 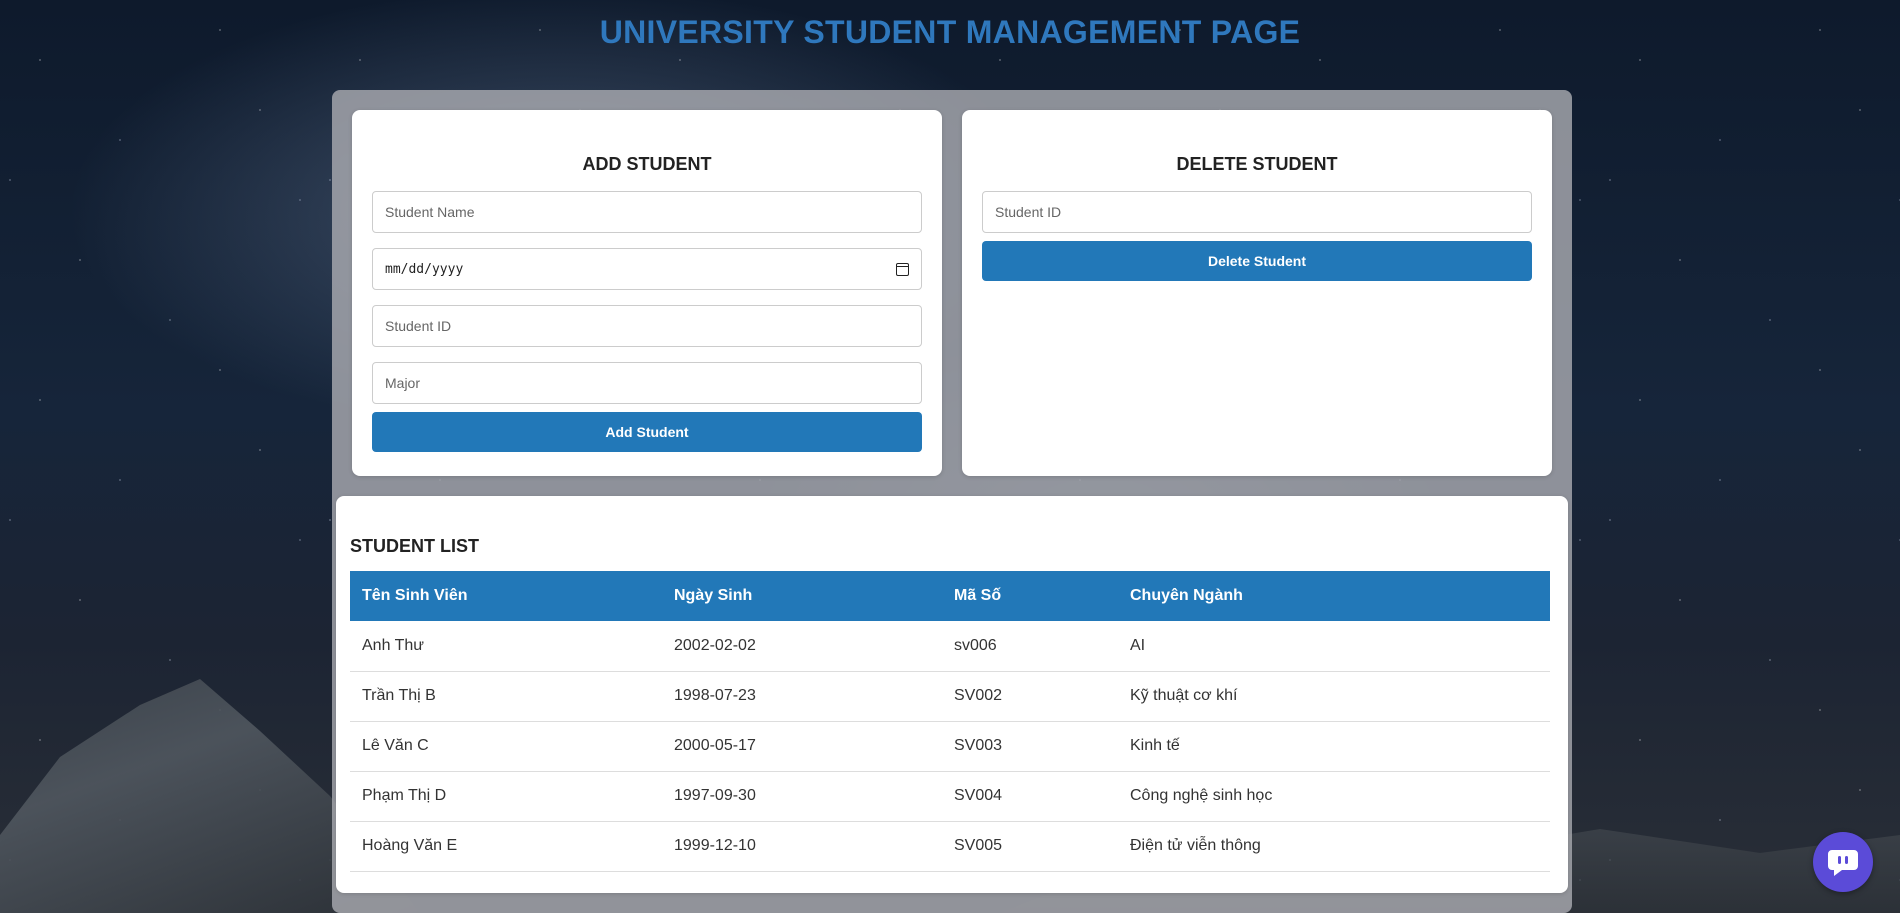 I want to click on delete-student-heading: DELETE STUDENT, so click(x=1257, y=164).